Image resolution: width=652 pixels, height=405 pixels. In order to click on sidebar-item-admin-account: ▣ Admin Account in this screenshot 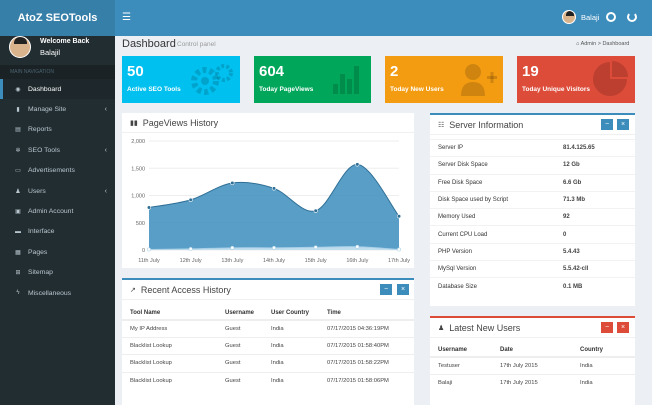, I will do `click(57, 211)`.